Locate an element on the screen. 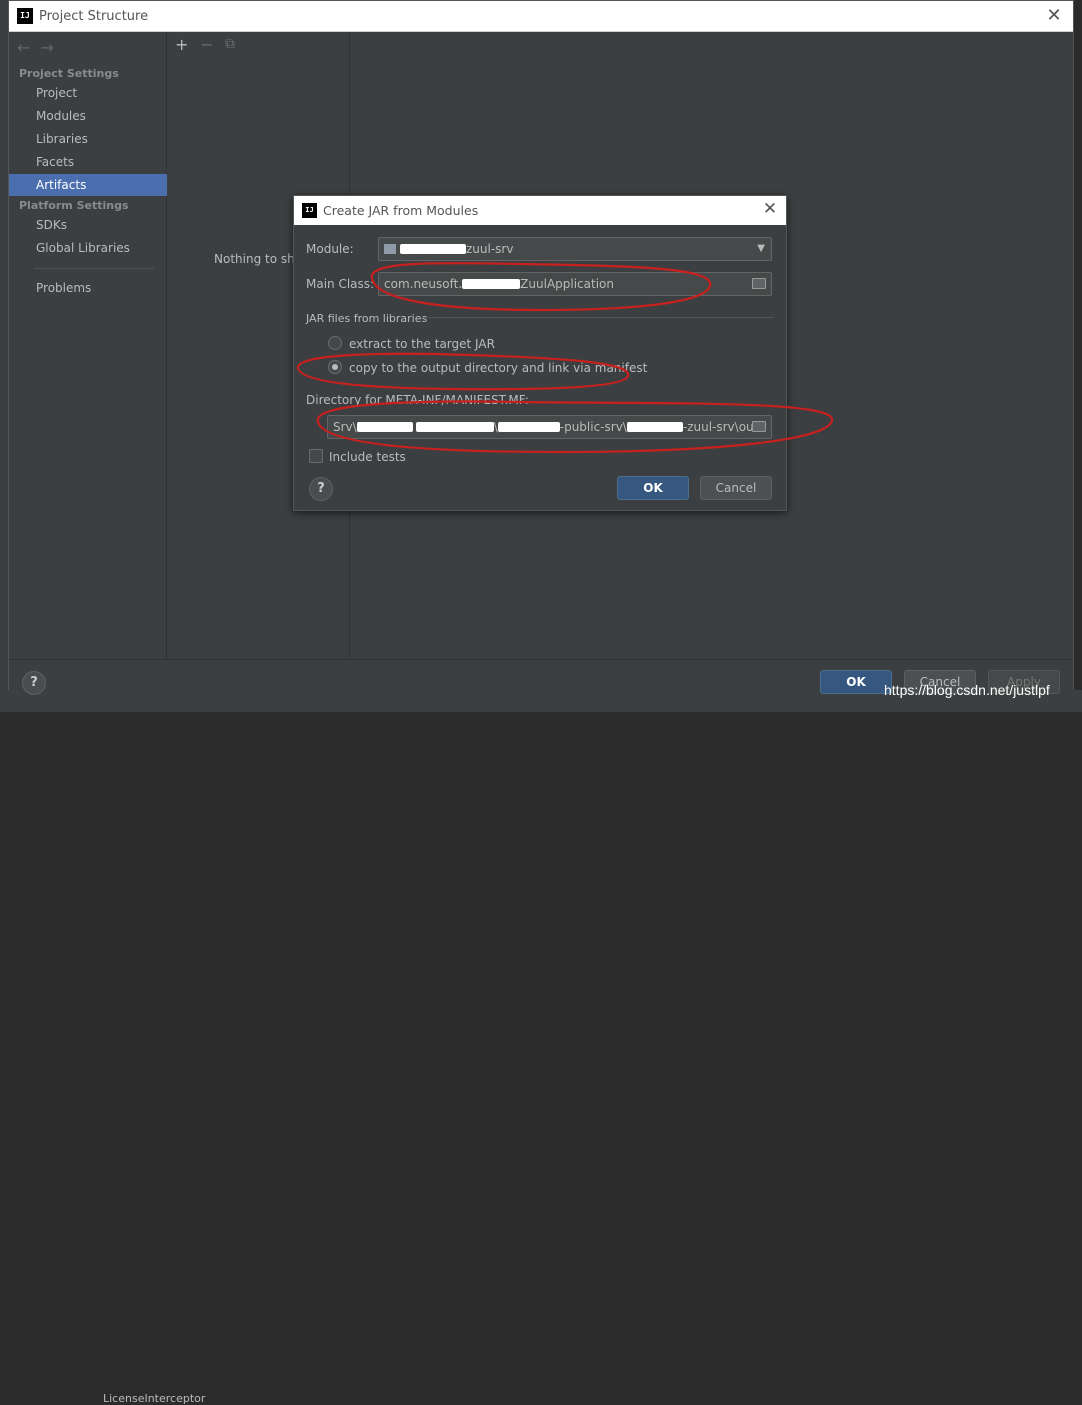 This screenshot has height=1405, width=1082. copy-radio is located at coordinates (335, 367).